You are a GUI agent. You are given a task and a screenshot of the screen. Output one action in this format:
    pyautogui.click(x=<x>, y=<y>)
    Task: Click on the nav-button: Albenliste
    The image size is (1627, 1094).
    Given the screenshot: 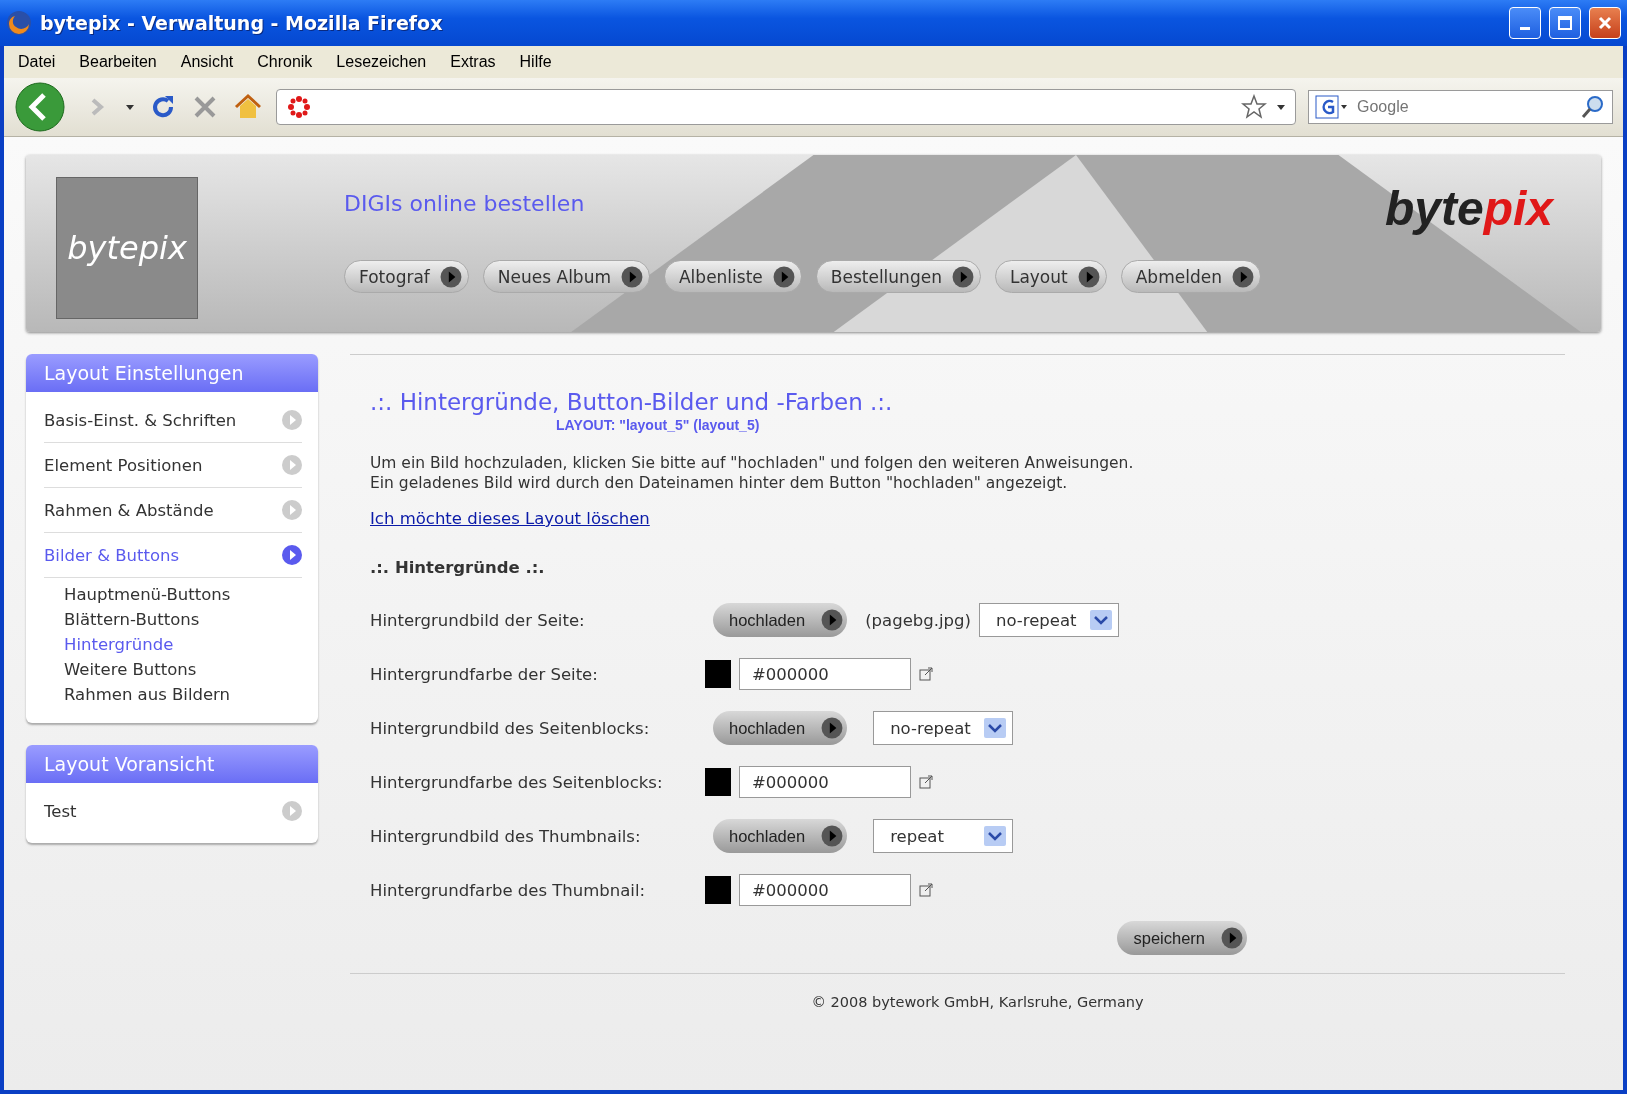 What is the action you would take?
    pyautogui.click(x=733, y=276)
    